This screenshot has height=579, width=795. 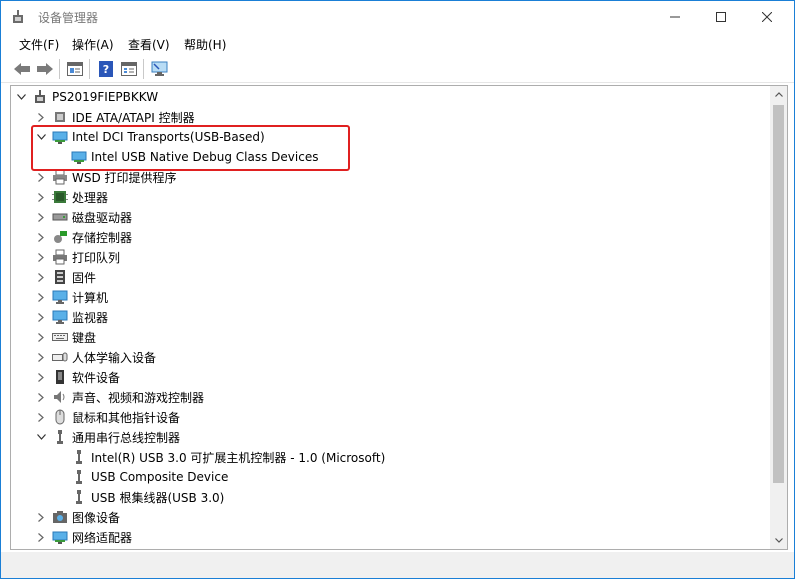 What do you see at coordinates (71, 217) in the screenshot?
I see `tree-item-disk: 磁盘驱动器` at bounding box center [71, 217].